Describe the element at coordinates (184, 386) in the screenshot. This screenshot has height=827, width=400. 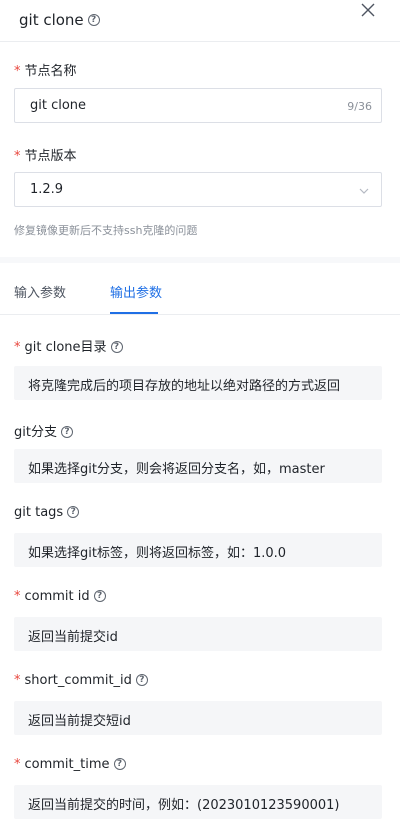
I see `output-desc-text: 将克隆完成后的项目存放的地址以绝对路径的方式返回` at that location.